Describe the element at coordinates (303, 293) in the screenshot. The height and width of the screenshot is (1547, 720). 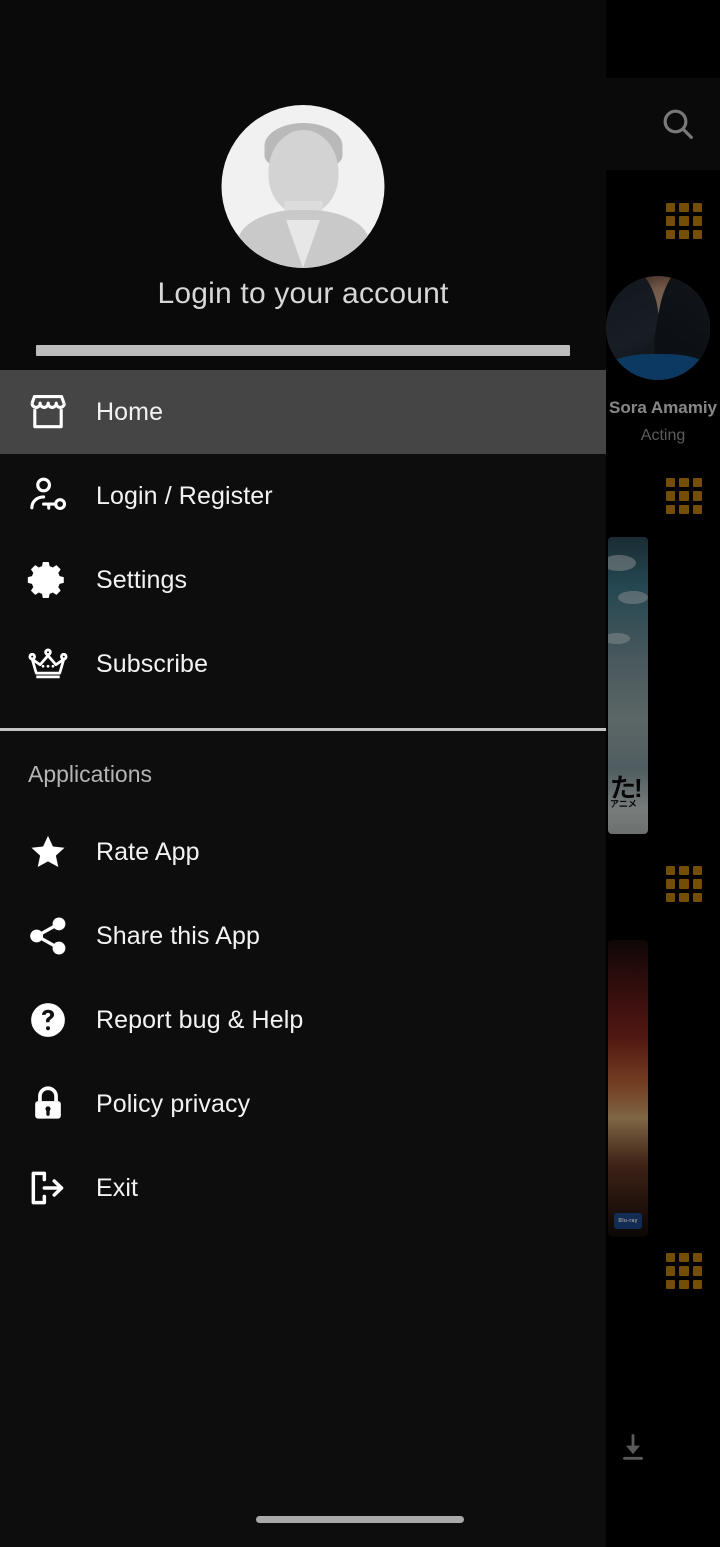
I see `page-title: Login to your account` at that location.